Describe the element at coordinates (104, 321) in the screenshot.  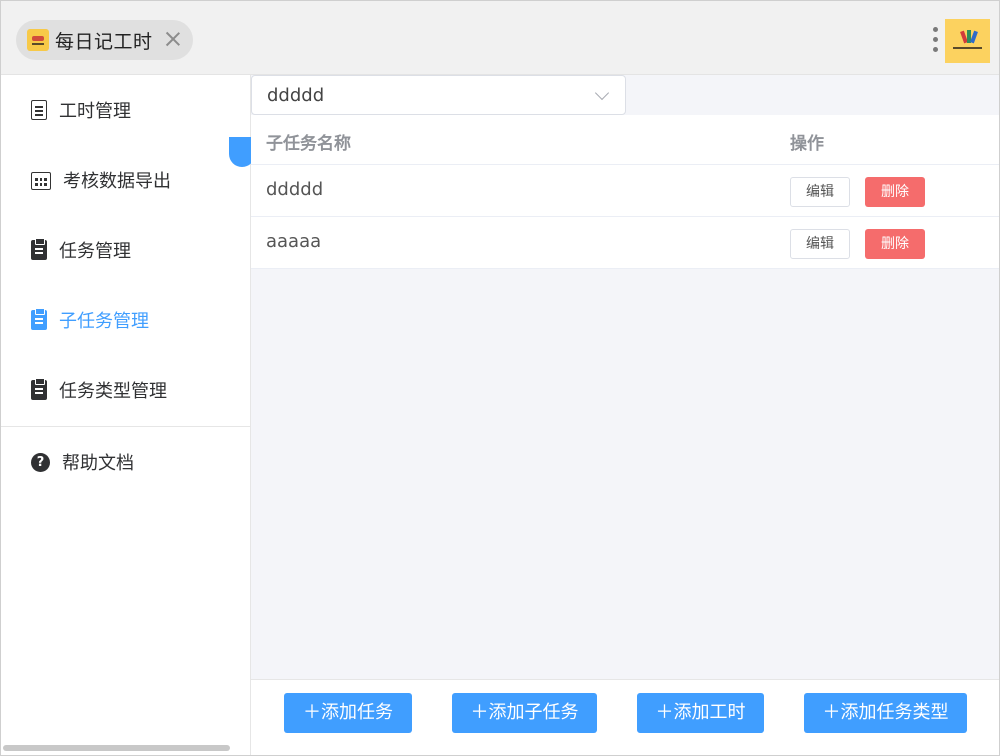
I see `sidebar-item-label: 子任务管理` at that location.